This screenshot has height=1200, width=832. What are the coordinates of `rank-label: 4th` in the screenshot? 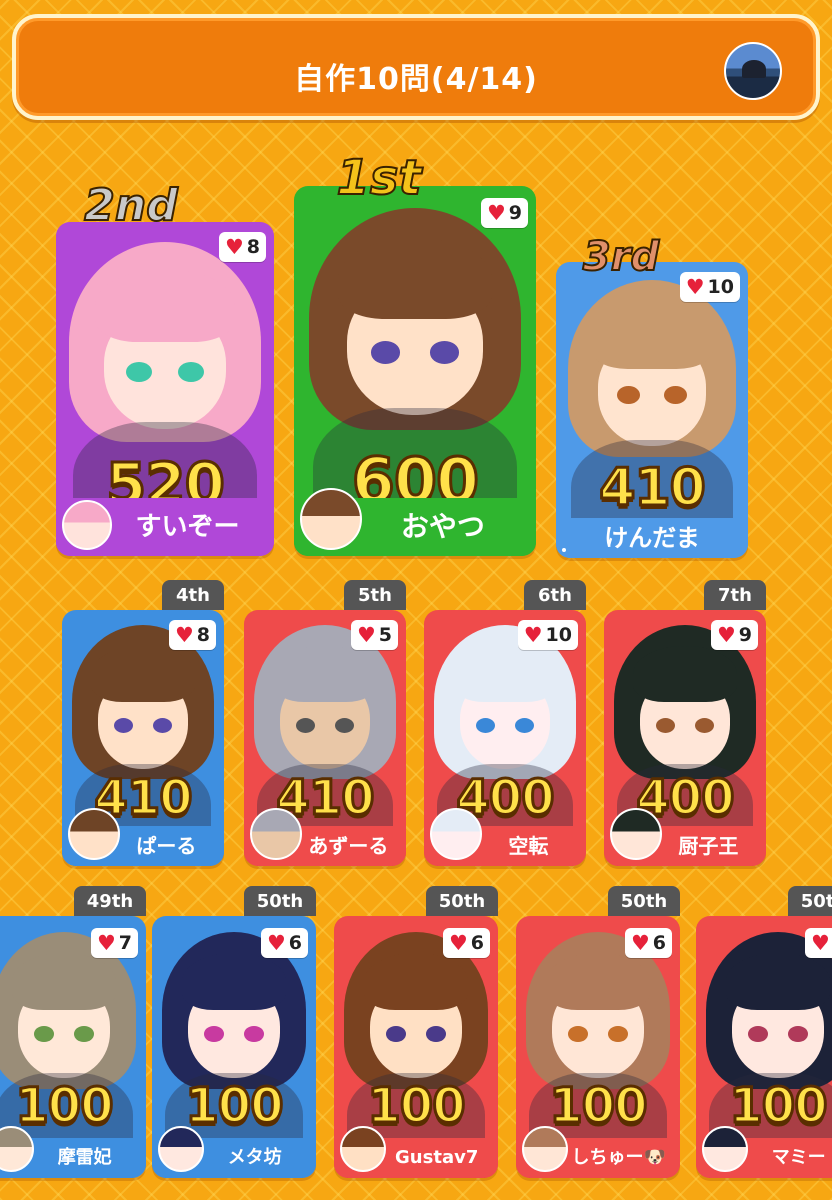 It's located at (193, 595).